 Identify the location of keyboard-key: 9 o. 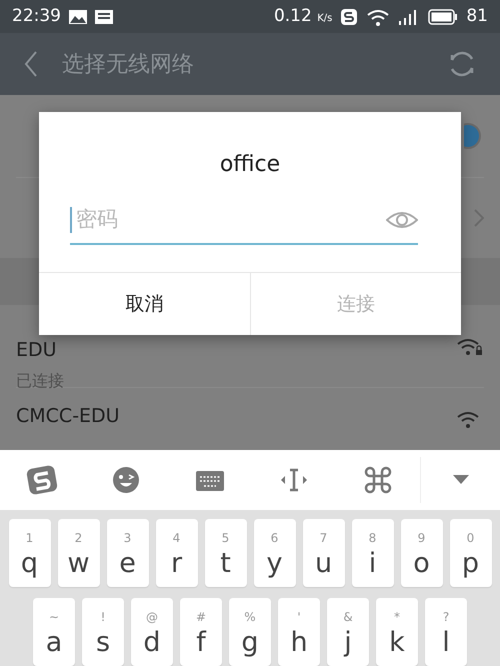
(421, 553).